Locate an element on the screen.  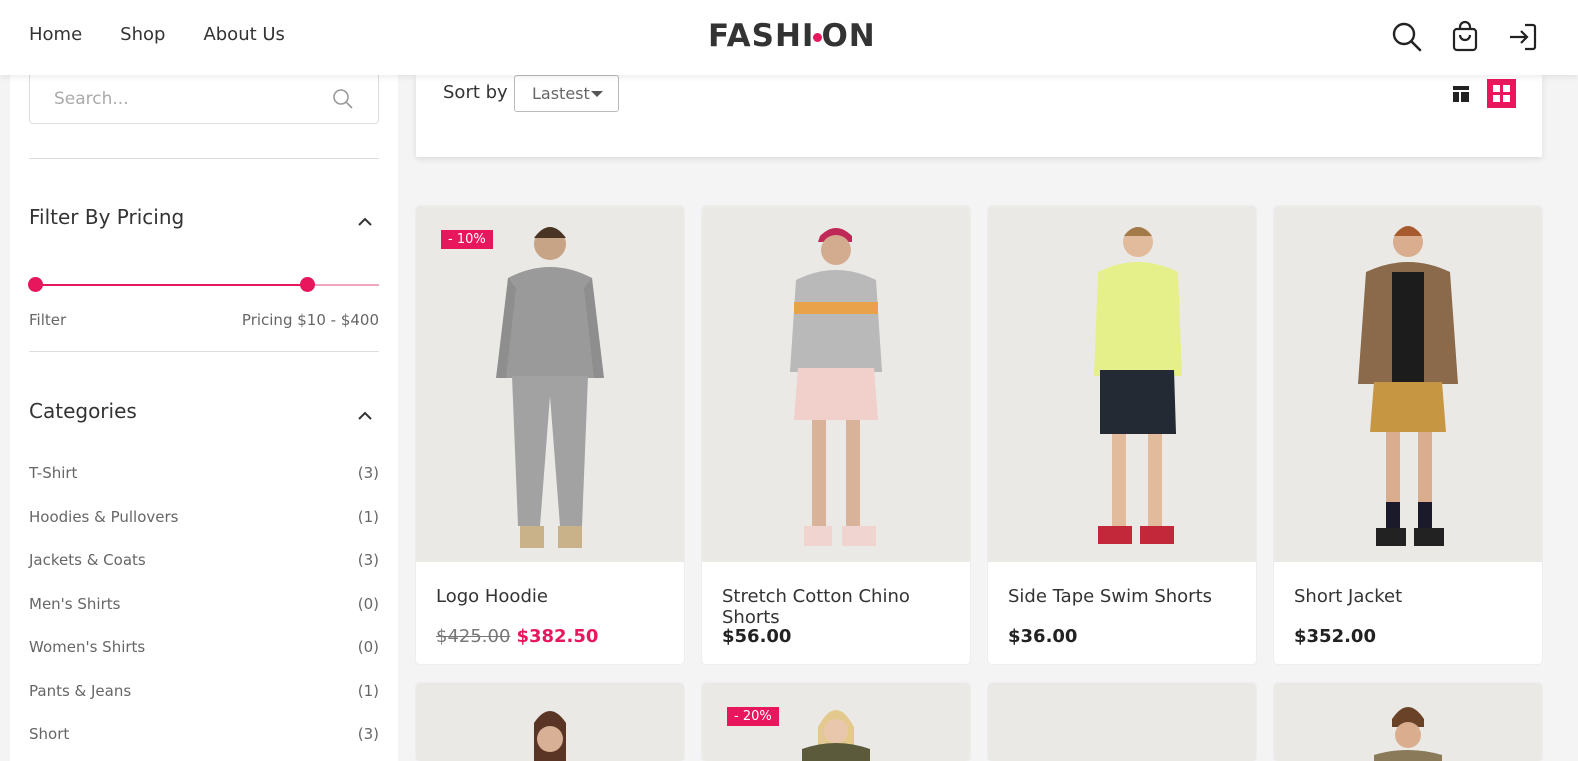
search-field-icon is located at coordinates (343, 99).